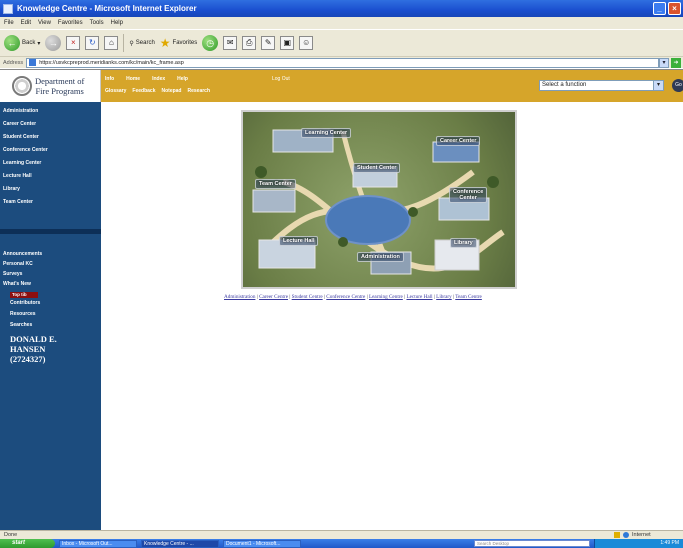 Image resolution: width=683 pixels, height=548 pixels. What do you see at coordinates (275, 184) in the screenshot?
I see `map-team-center: Team Center` at bounding box center [275, 184].